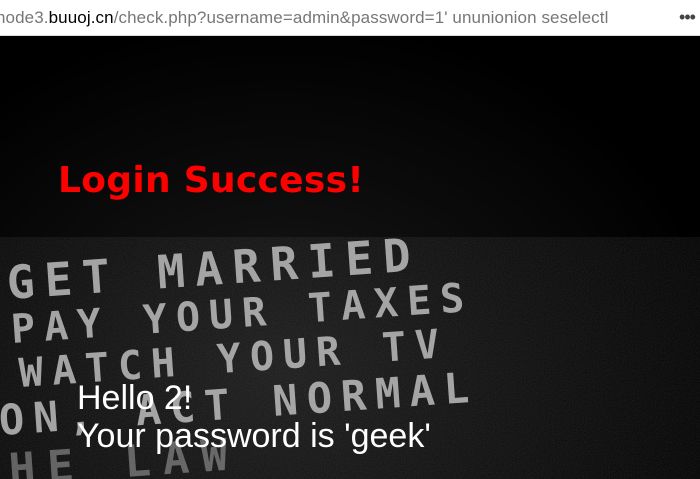  What do you see at coordinates (213, 268) in the screenshot?
I see `bg-line-1: GET MARRIED` at bounding box center [213, 268].